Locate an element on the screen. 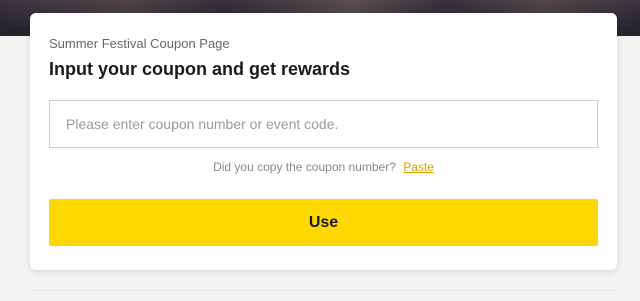 This screenshot has width=640, height=301. paste-hint-text: Did you copy the coupon number? is located at coordinates (304, 167).